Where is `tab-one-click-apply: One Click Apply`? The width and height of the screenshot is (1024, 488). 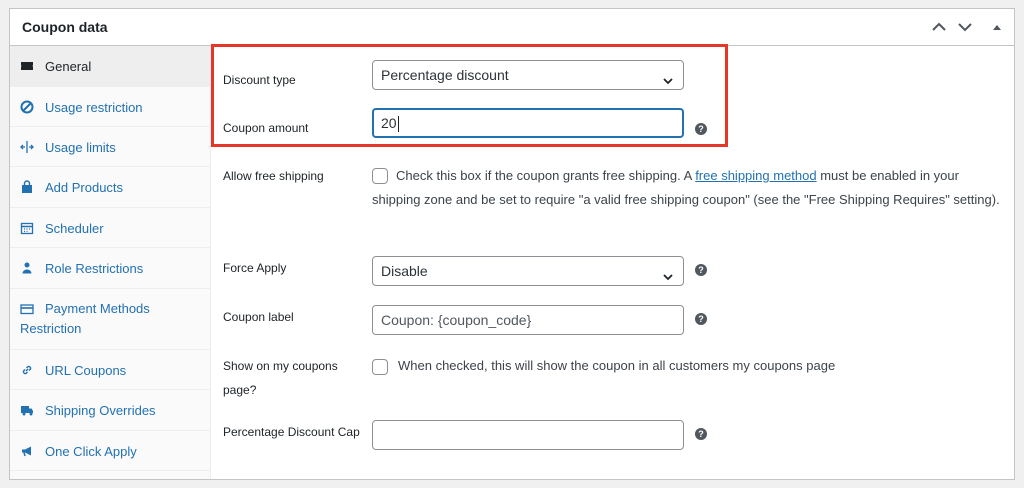
tab-one-click-apply: One Click Apply is located at coordinates (110, 451).